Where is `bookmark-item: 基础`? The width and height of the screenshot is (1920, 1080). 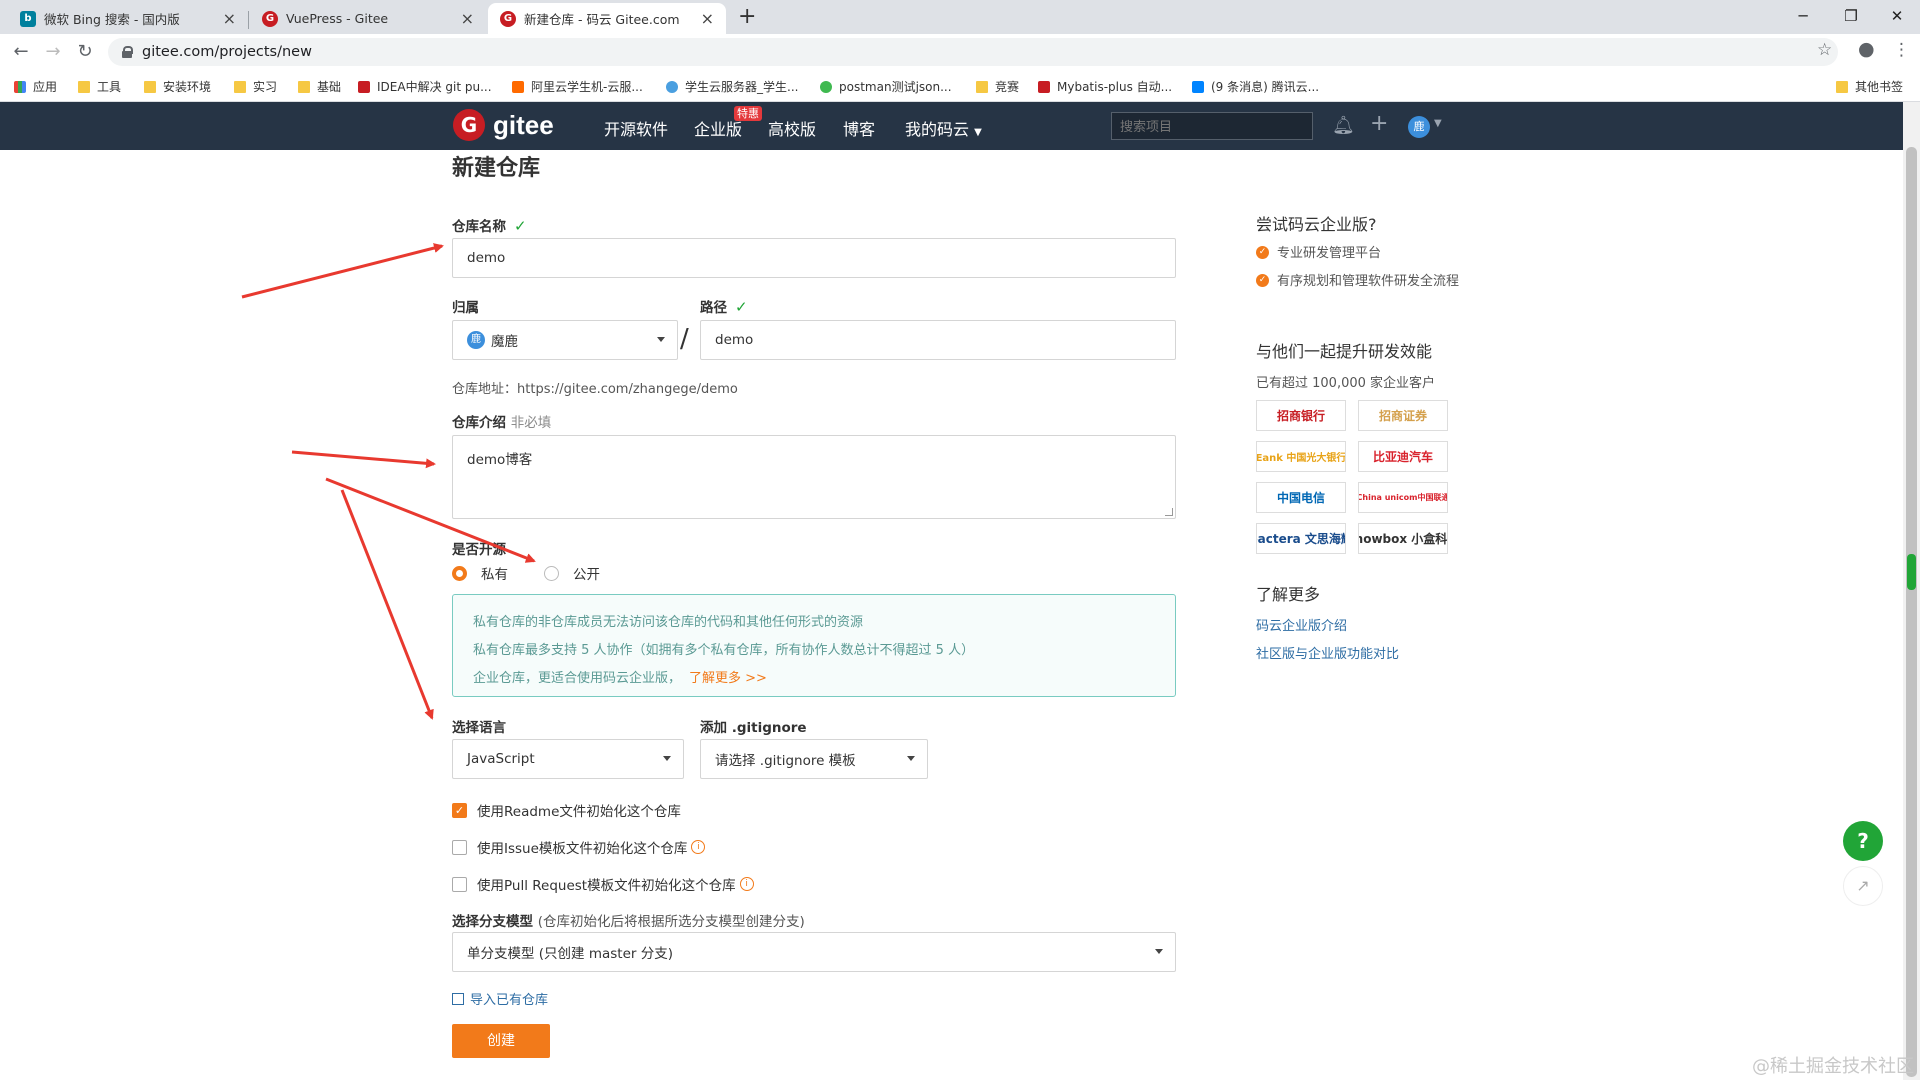 bookmark-item: 基础 is located at coordinates (319, 86).